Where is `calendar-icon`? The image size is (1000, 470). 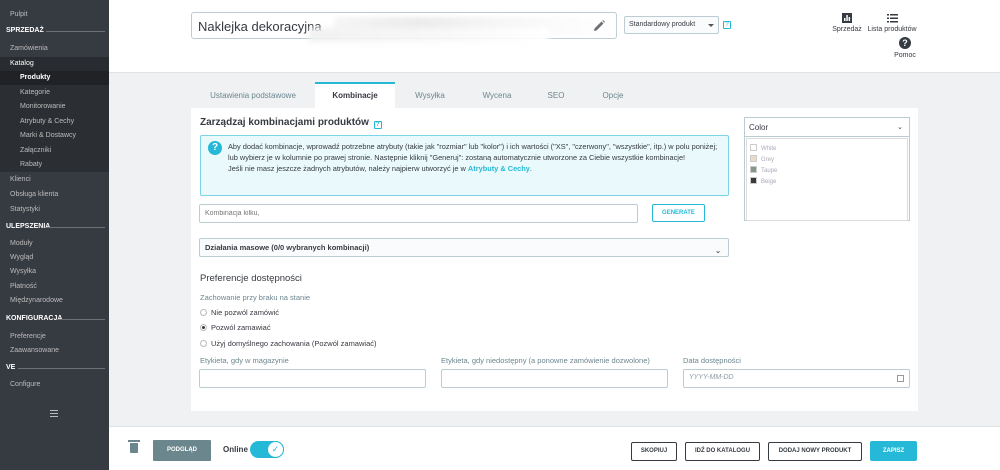 calendar-icon is located at coordinates (900, 378).